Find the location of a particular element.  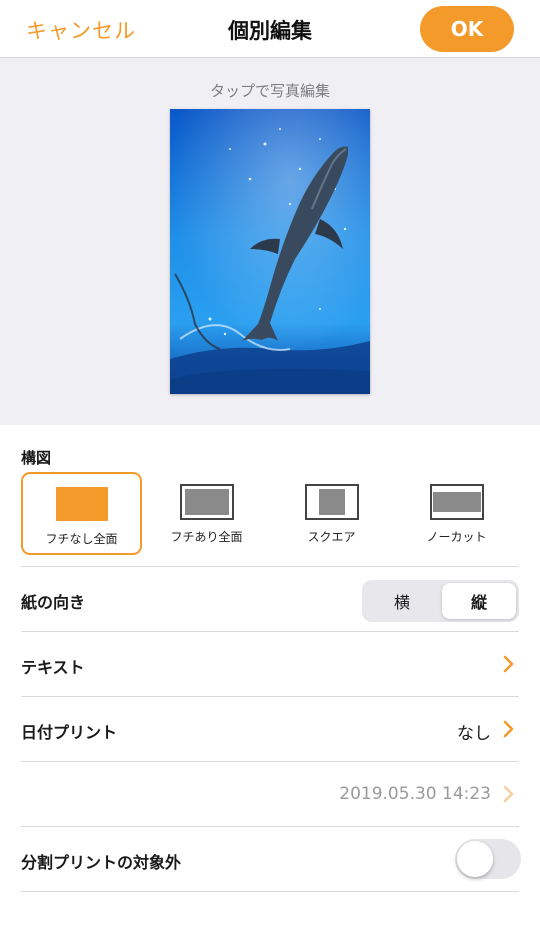

layout-option-label: フチあり全面 is located at coordinates (206, 537).